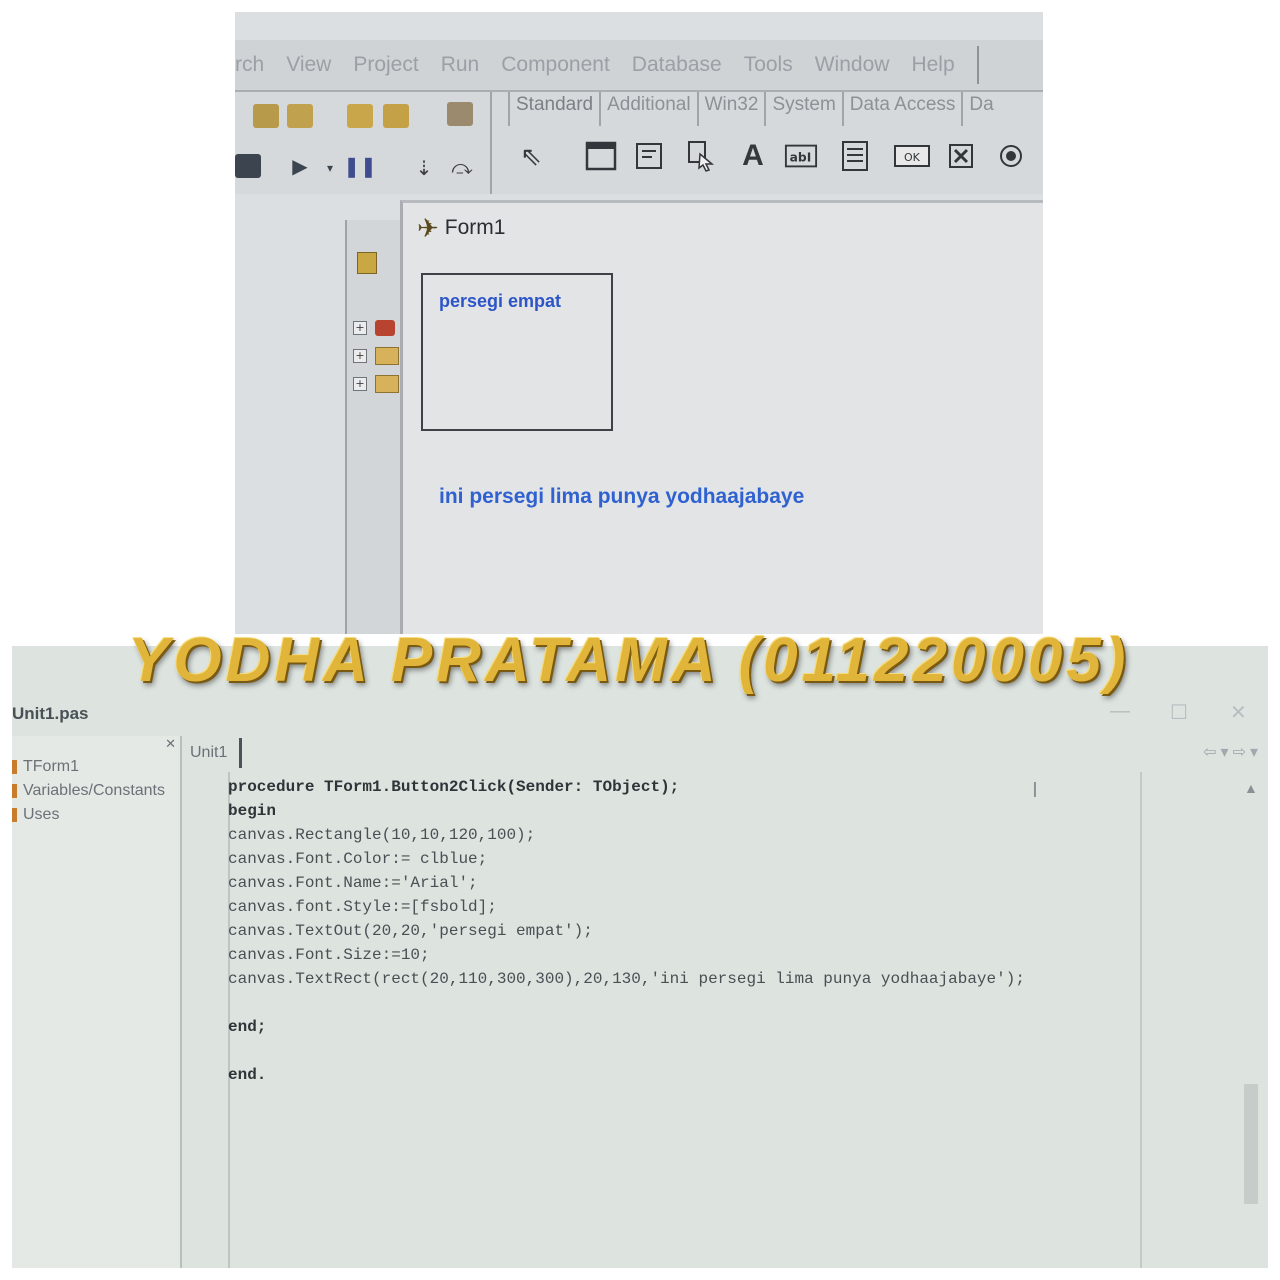 Image resolution: width=1280 pixels, height=1280 pixels. What do you see at coordinates (753, 156) in the screenshot?
I see `label-icon: A` at bounding box center [753, 156].